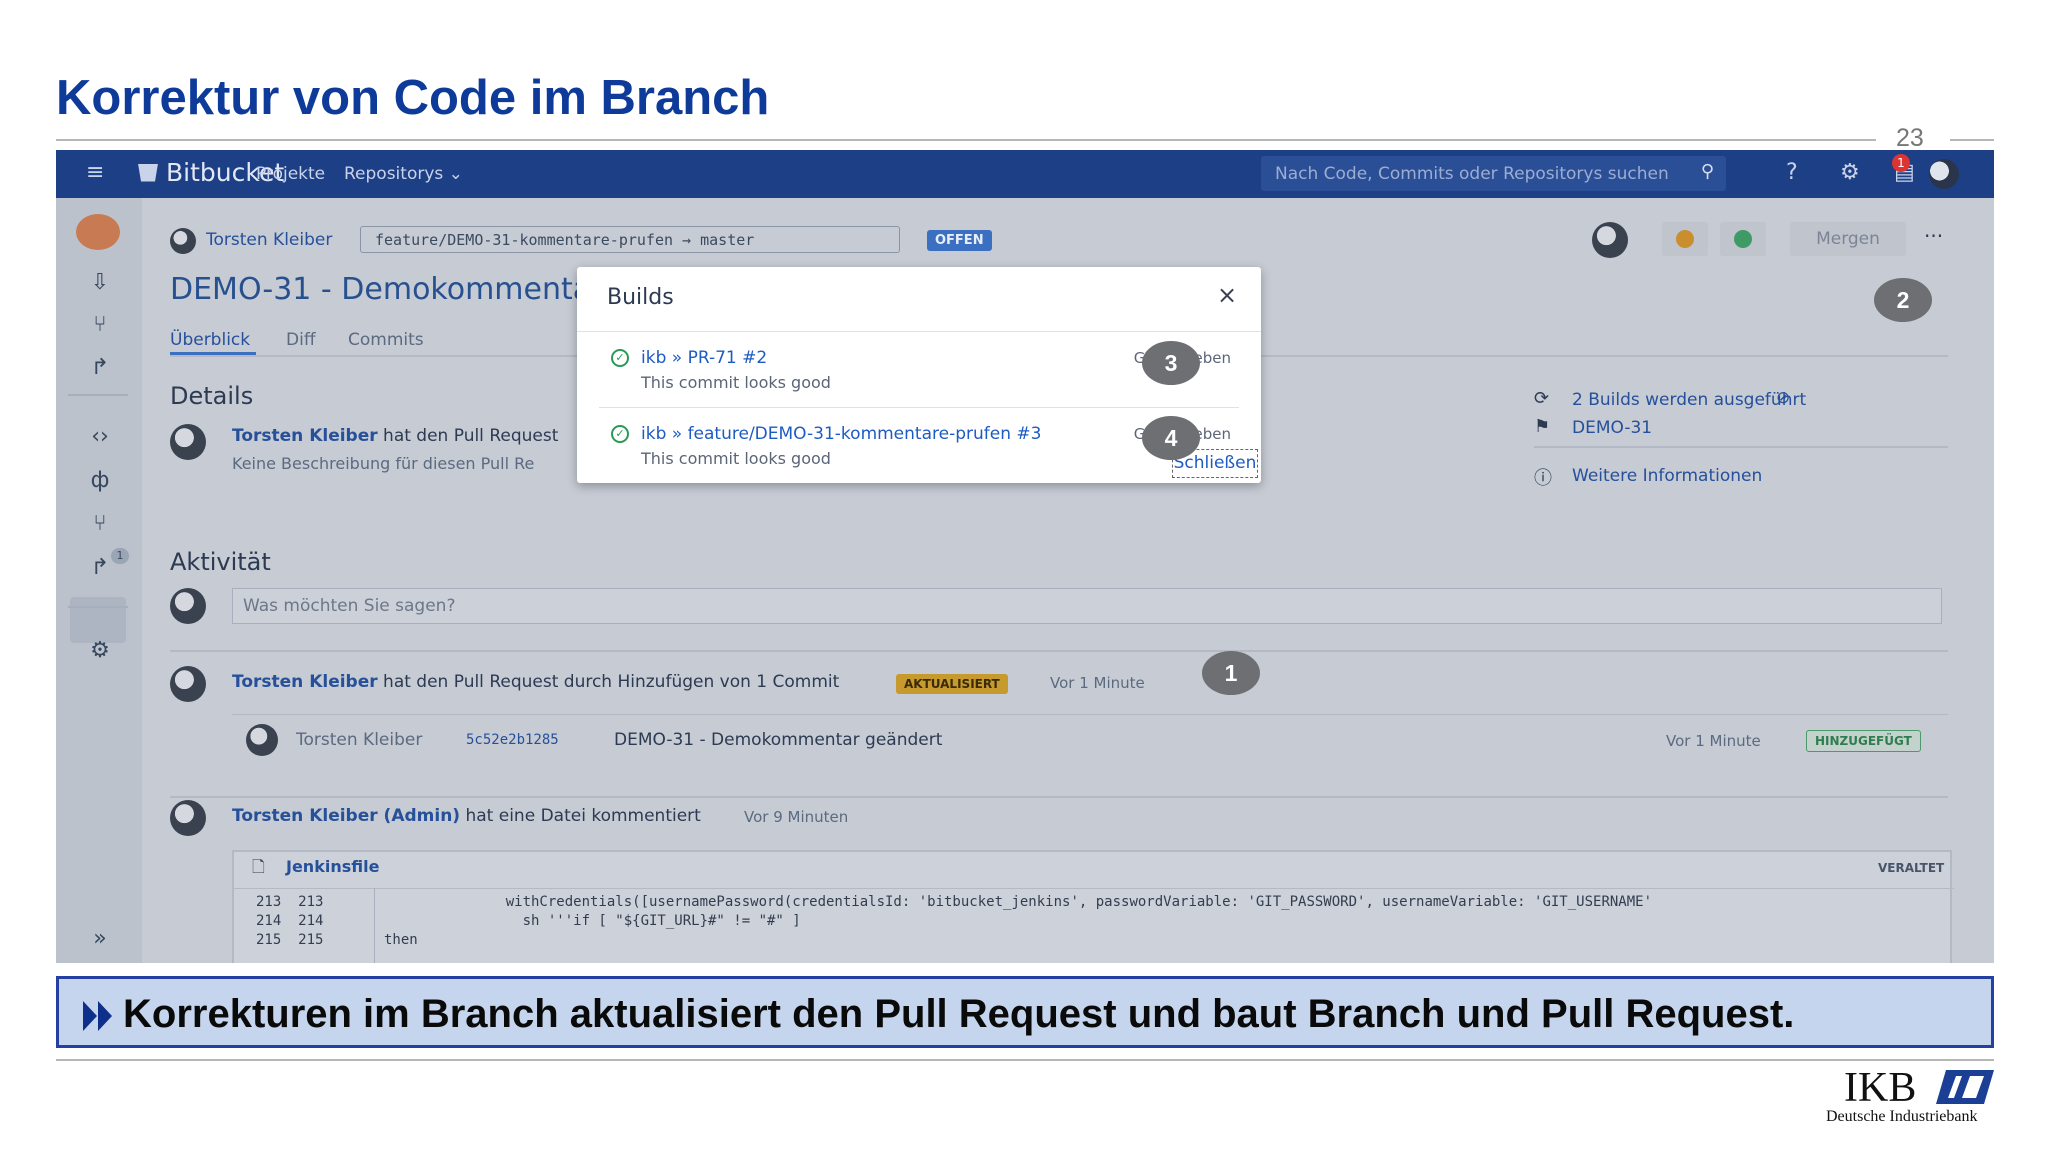  Describe the element at coordinates (704, 358) in the screenshot. I see `build-link-1: ikb » PR-71 #2` at that location.